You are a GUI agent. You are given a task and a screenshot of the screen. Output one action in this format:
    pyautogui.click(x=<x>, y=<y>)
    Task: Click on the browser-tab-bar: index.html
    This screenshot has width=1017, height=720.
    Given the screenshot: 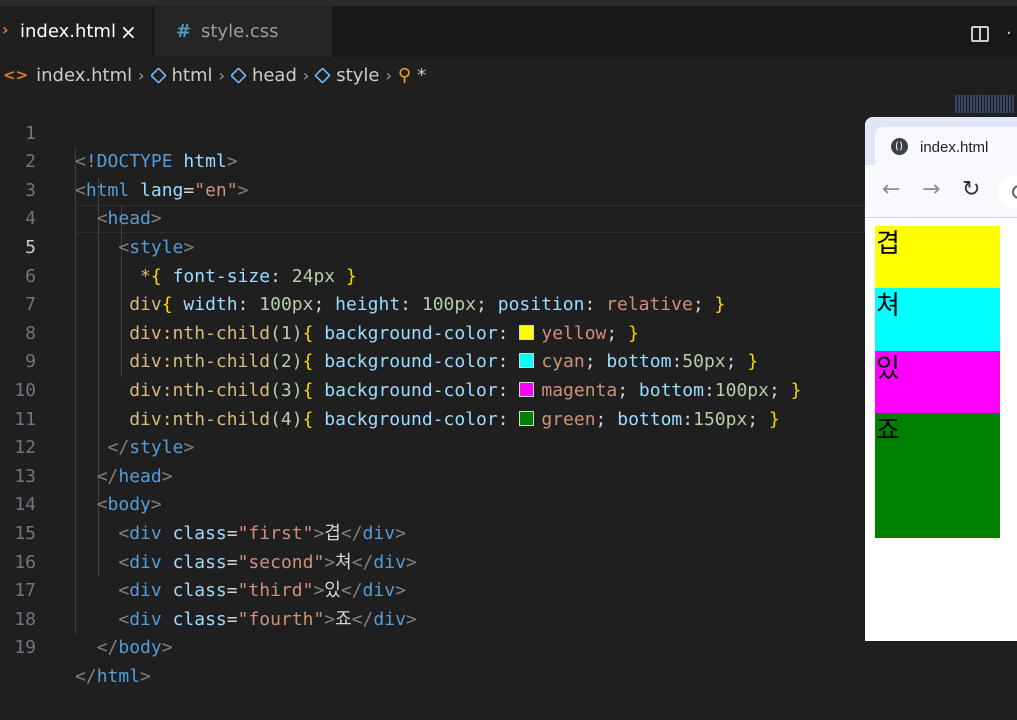 What is the action you would take?
    pyautogui.click(x=941, y=142)
    